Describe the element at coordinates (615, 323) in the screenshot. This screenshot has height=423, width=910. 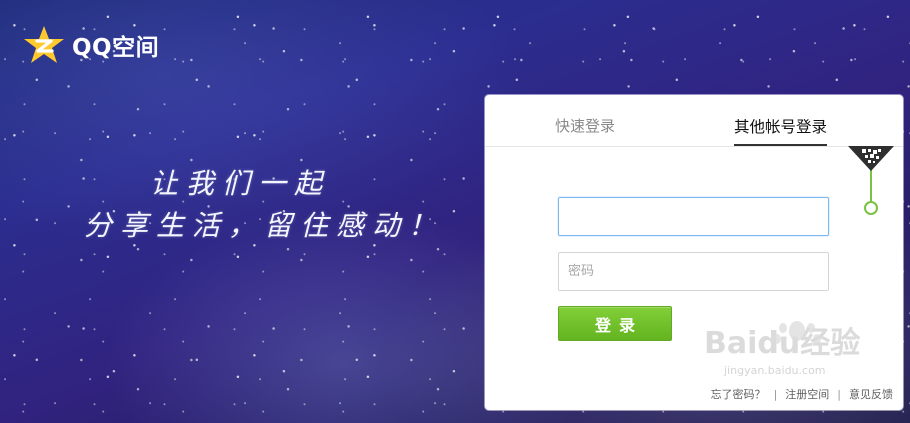
I see `login-button: 登录` at that location.